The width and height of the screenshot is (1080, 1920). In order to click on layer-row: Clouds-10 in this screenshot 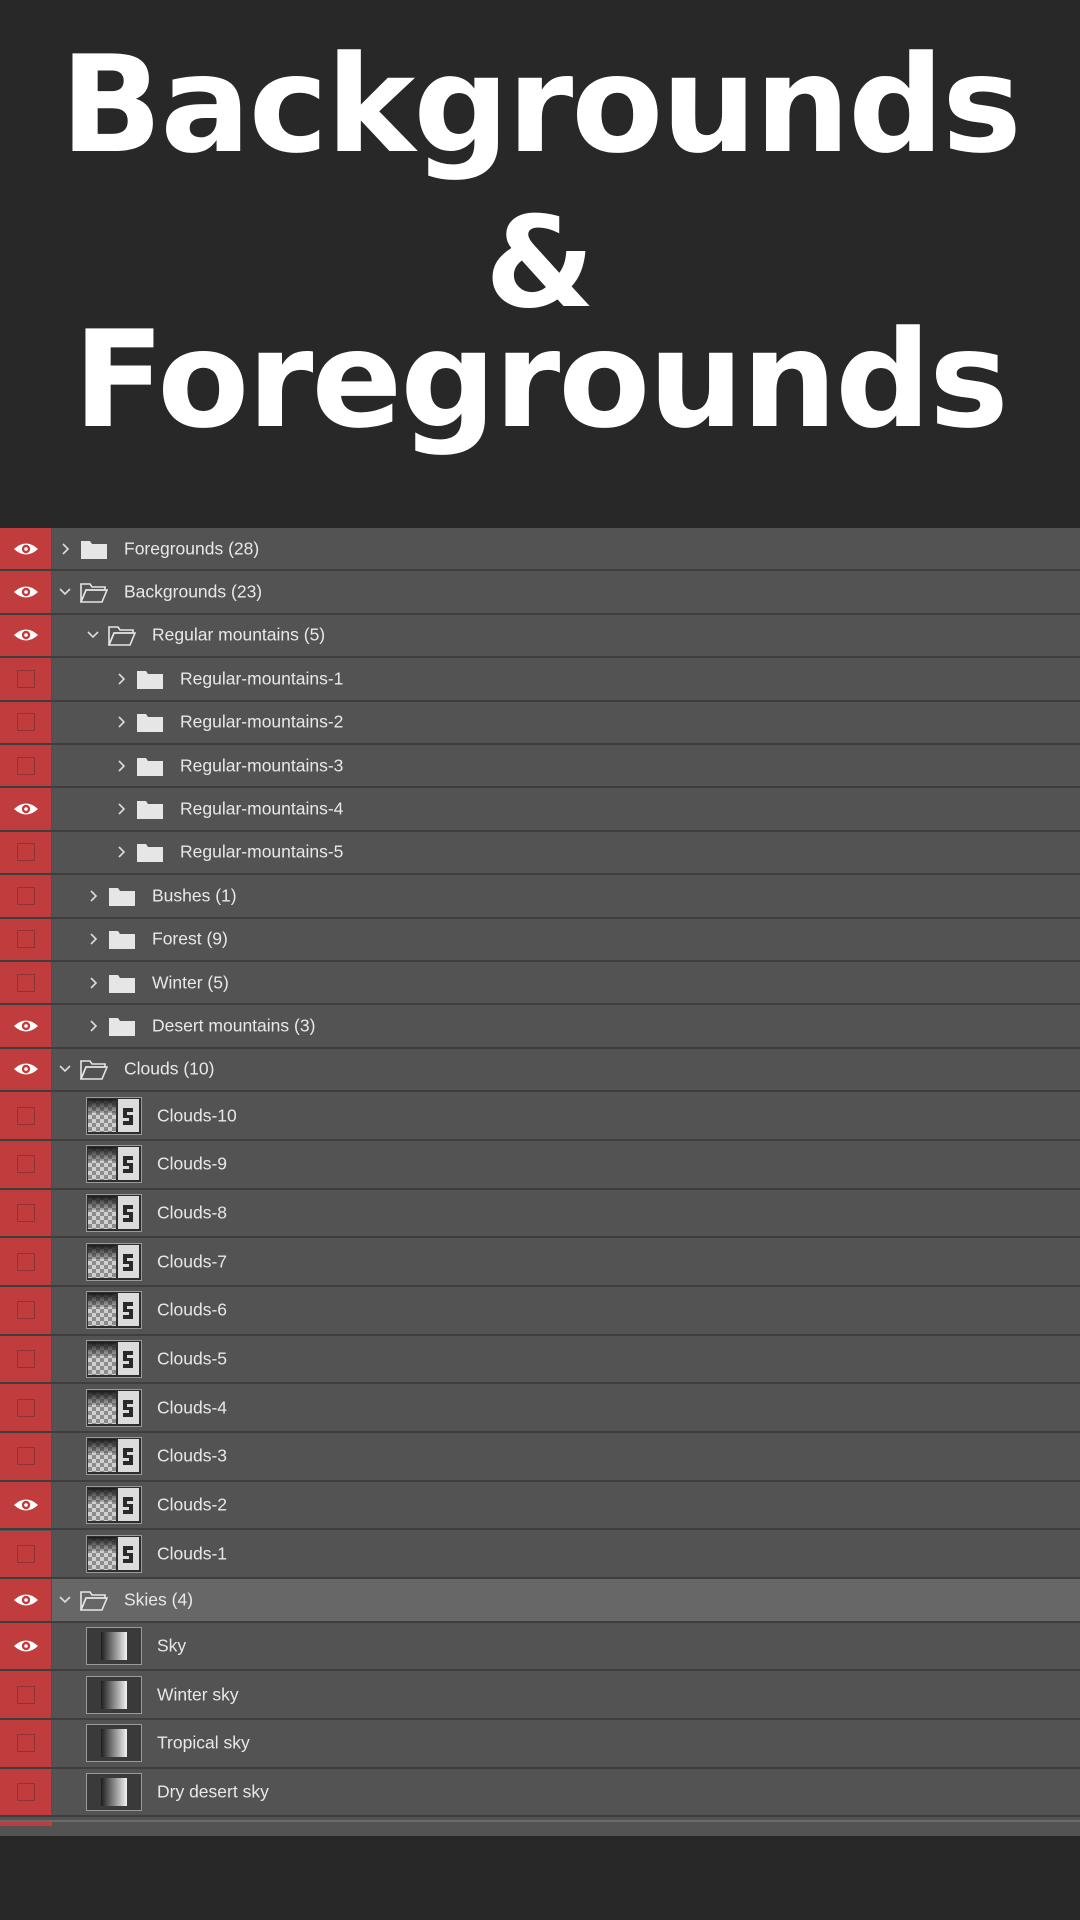, I will do `click(540, 1116)`.